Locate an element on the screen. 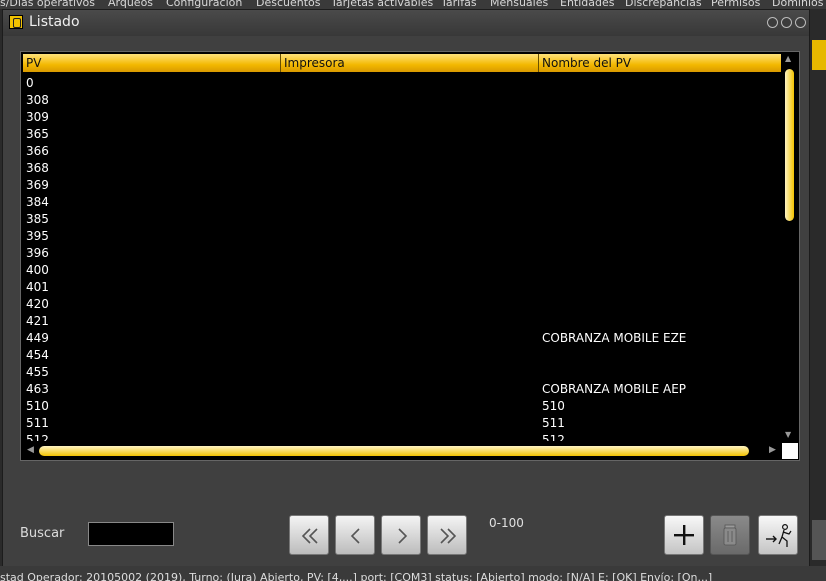 The height and width of the screenshot is (581, 826). cell-pv: 455 is located at coordinates (37, 372).